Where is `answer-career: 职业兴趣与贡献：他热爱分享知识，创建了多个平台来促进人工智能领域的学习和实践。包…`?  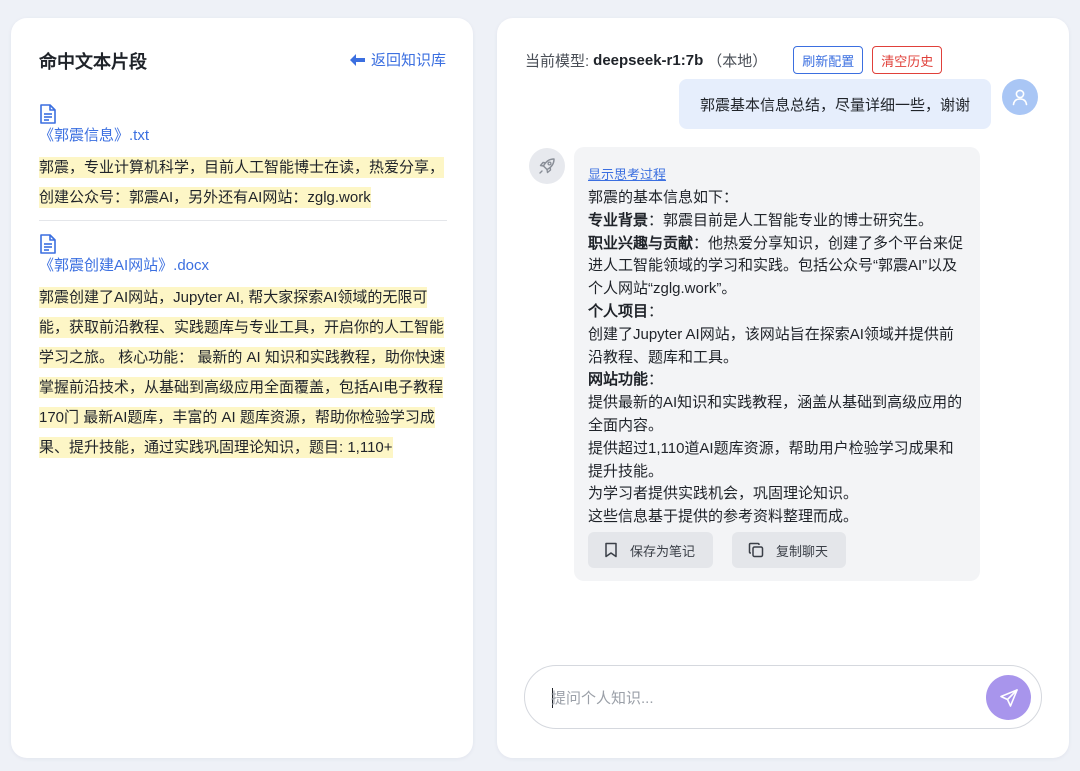 answer-career: 职业兴趣与贡献：他热爱分享知识，创建了多个平台来促进人工智能领域的学习和实践。包… is located at coordinates (776, 266).